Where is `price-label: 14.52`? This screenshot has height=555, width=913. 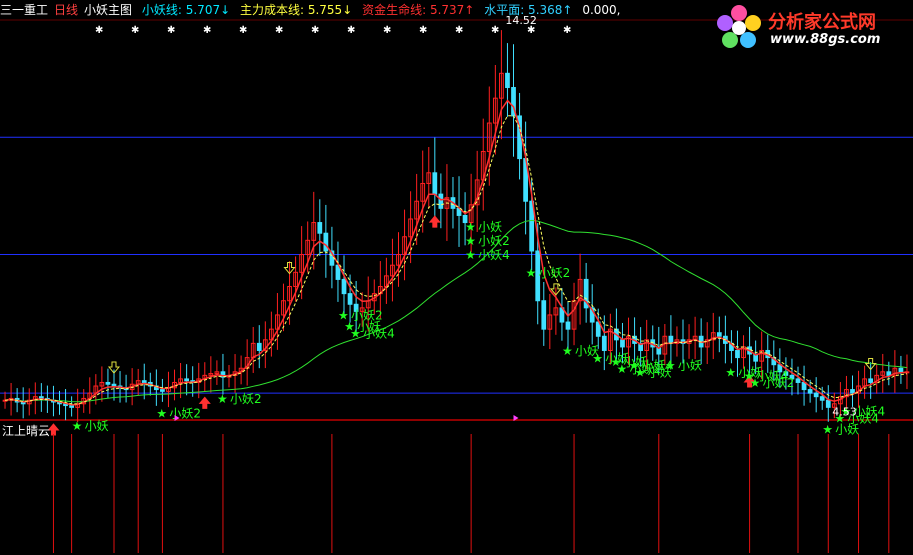 price-label: 14.52 is located at coordinates (521, 20).